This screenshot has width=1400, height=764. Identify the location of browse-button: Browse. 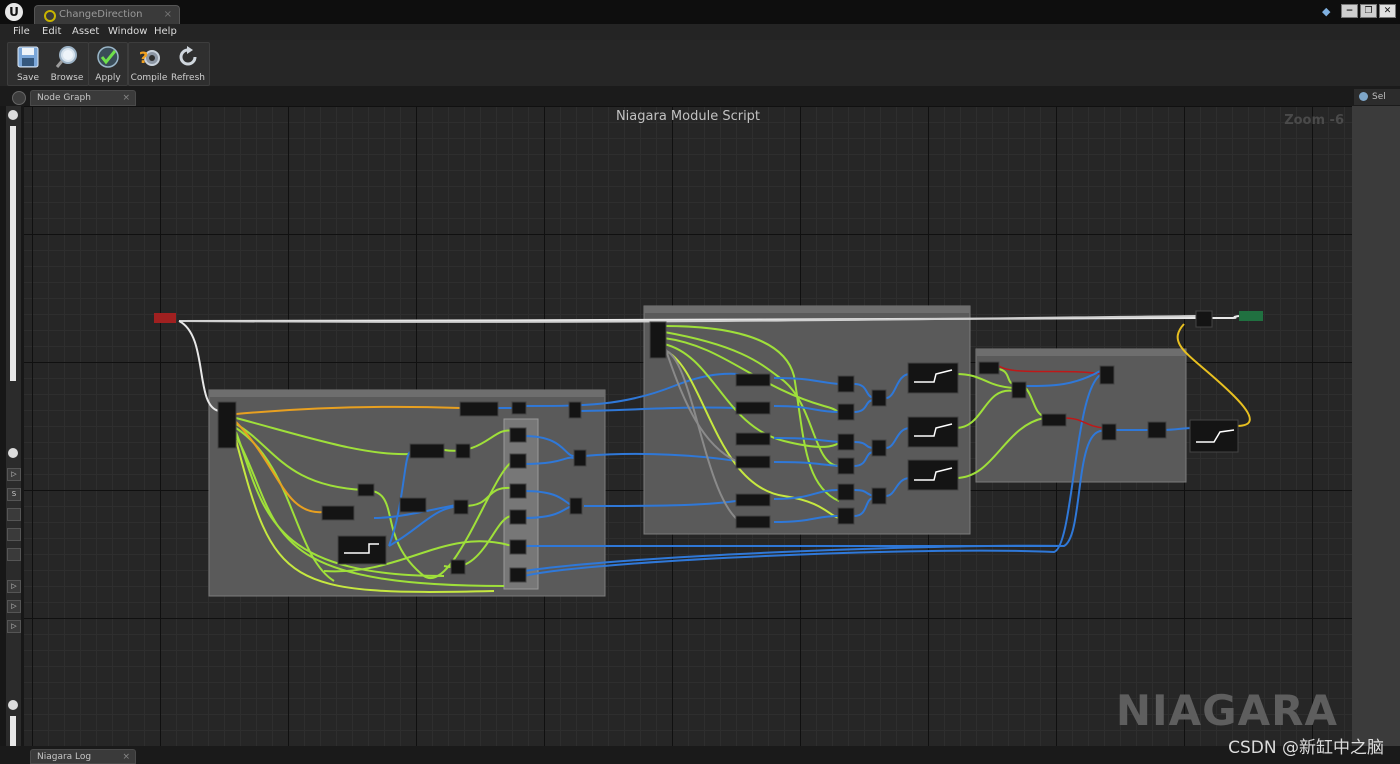
(67, 64).